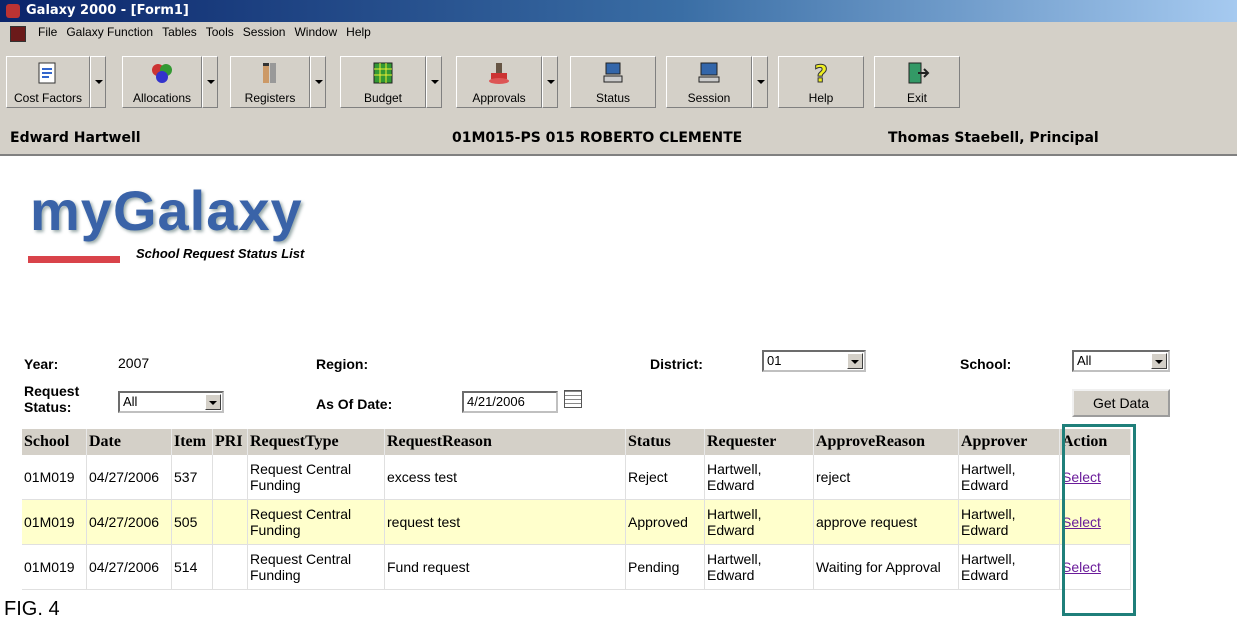 The height and width of the screenshot is (621, 1237). I want to click on session-icon, so click(709, 72).